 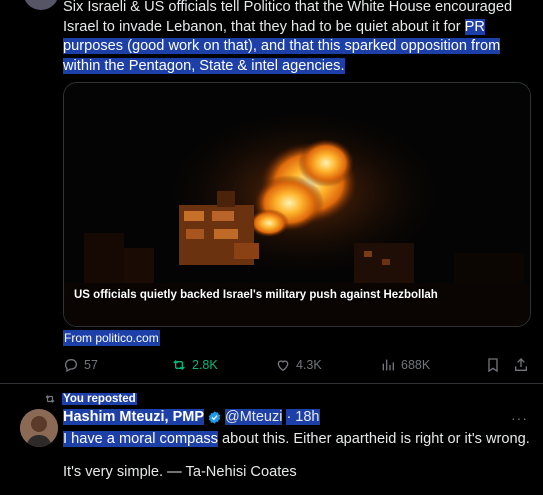 I want to click on reply-icon, so click(x=70, y=366).